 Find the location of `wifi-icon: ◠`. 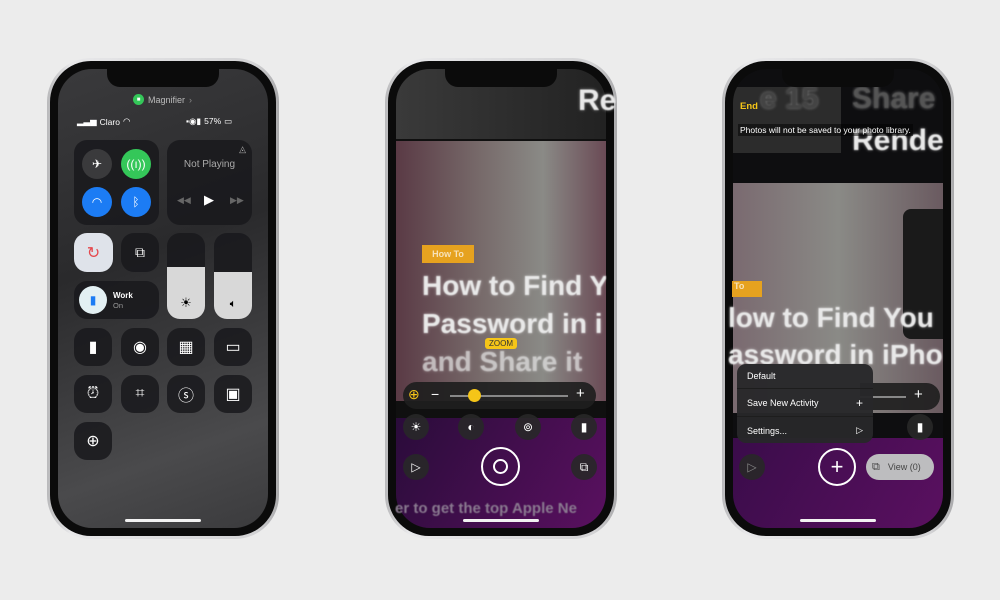

wifi-icon: ◠ is located at coordinates (97, 202).